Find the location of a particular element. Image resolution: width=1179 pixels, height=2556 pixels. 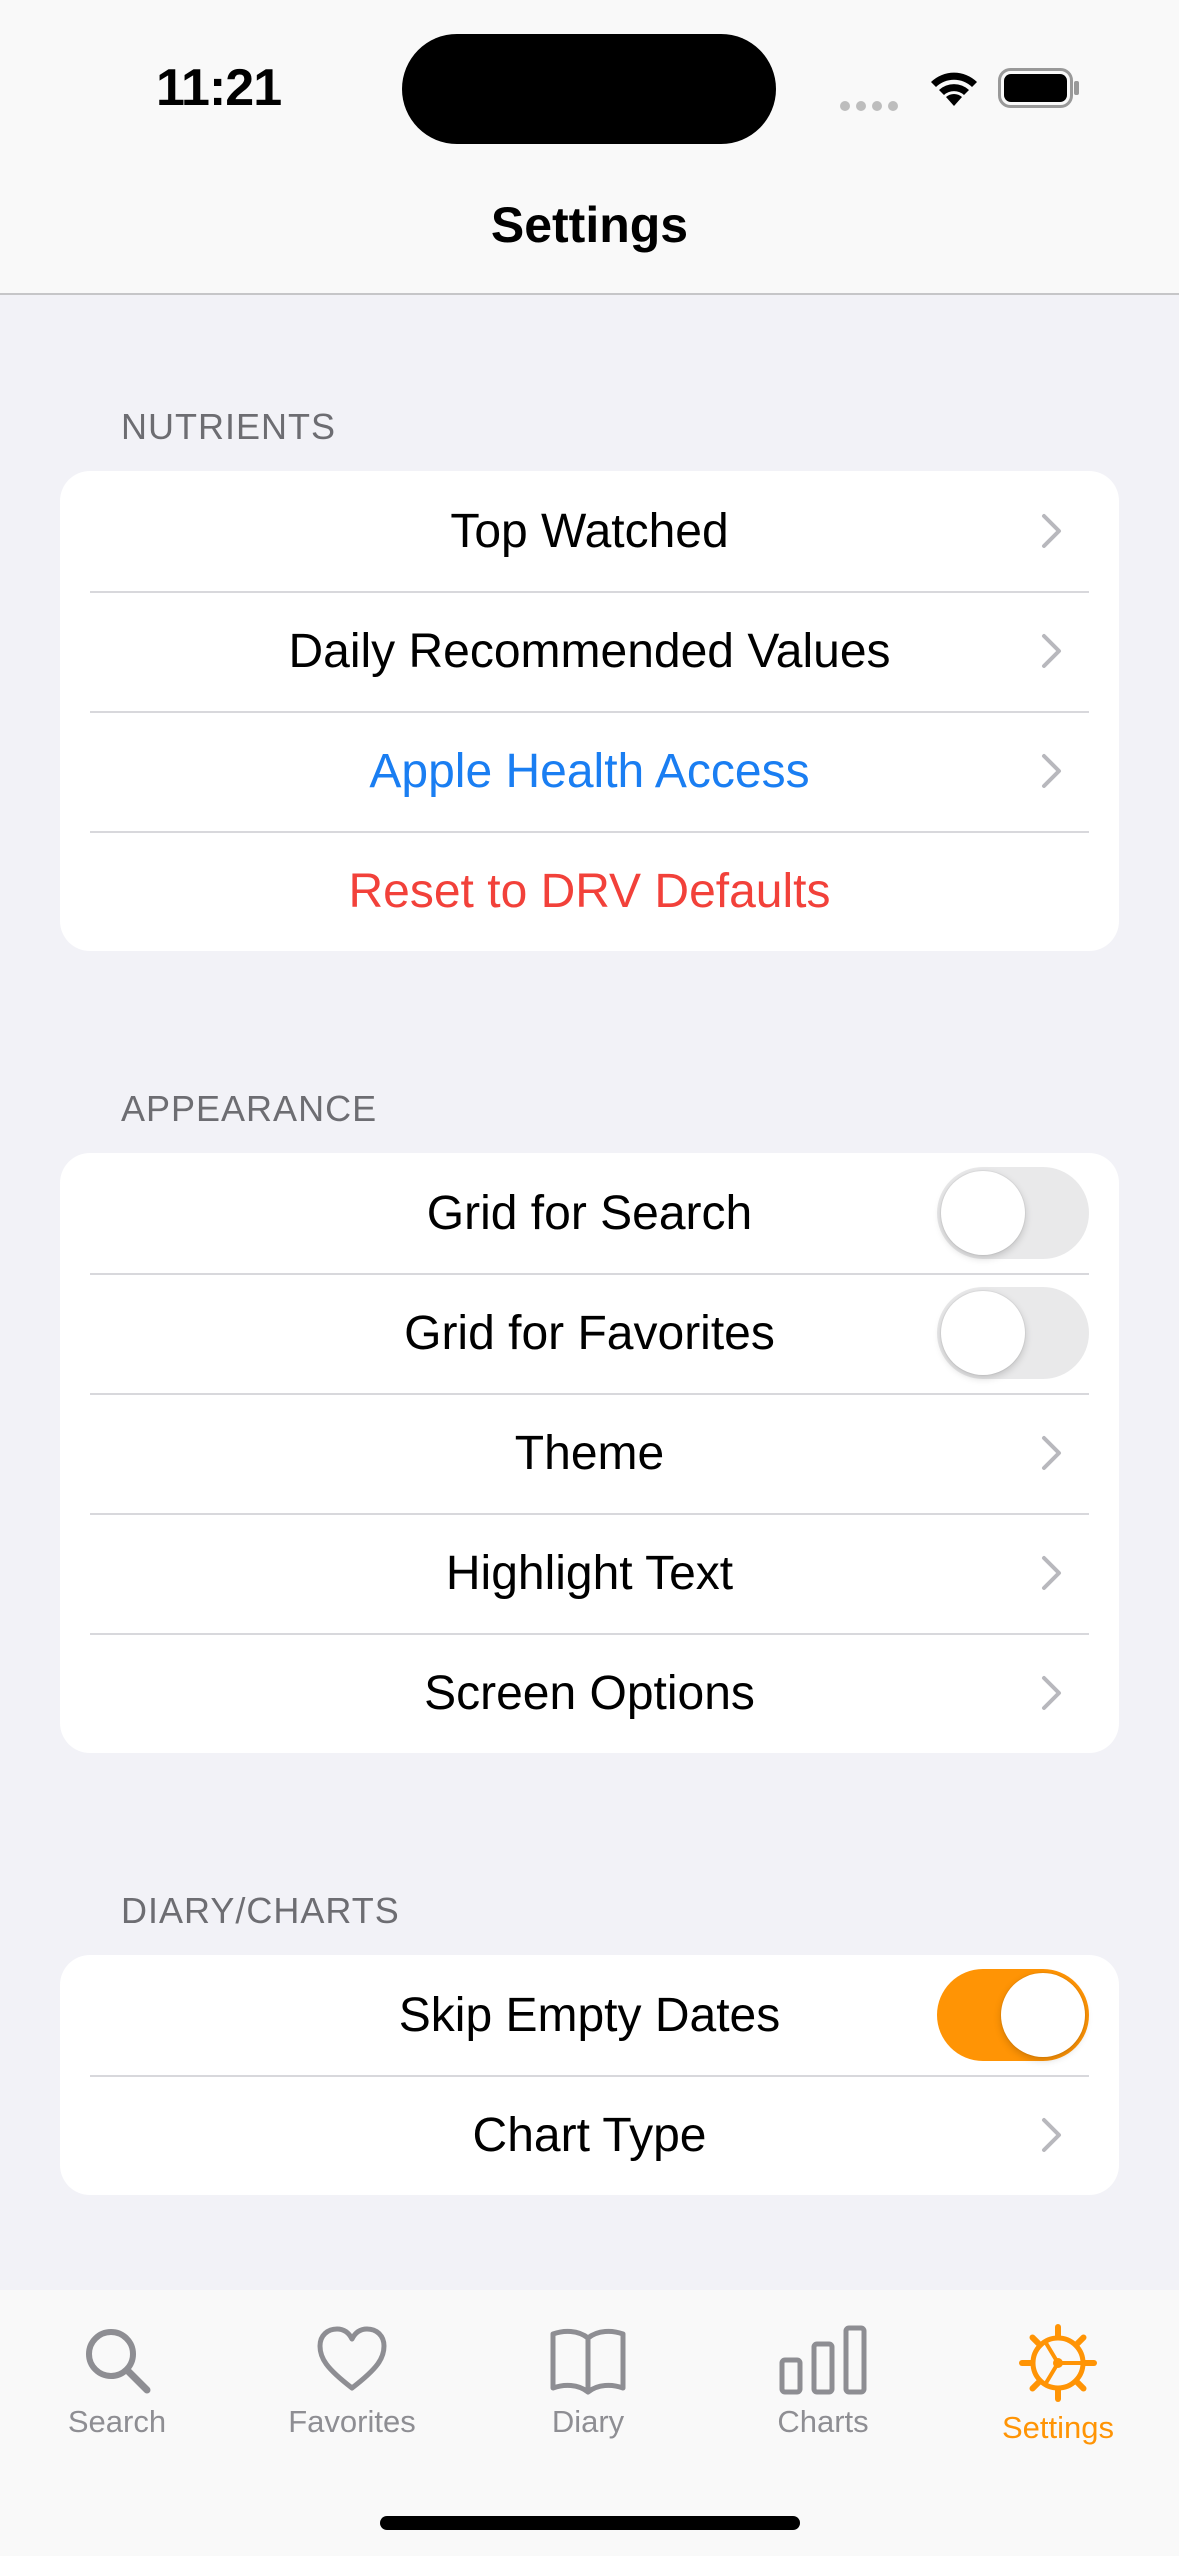

tab-label: Search is located at coordinates (117, 2421).